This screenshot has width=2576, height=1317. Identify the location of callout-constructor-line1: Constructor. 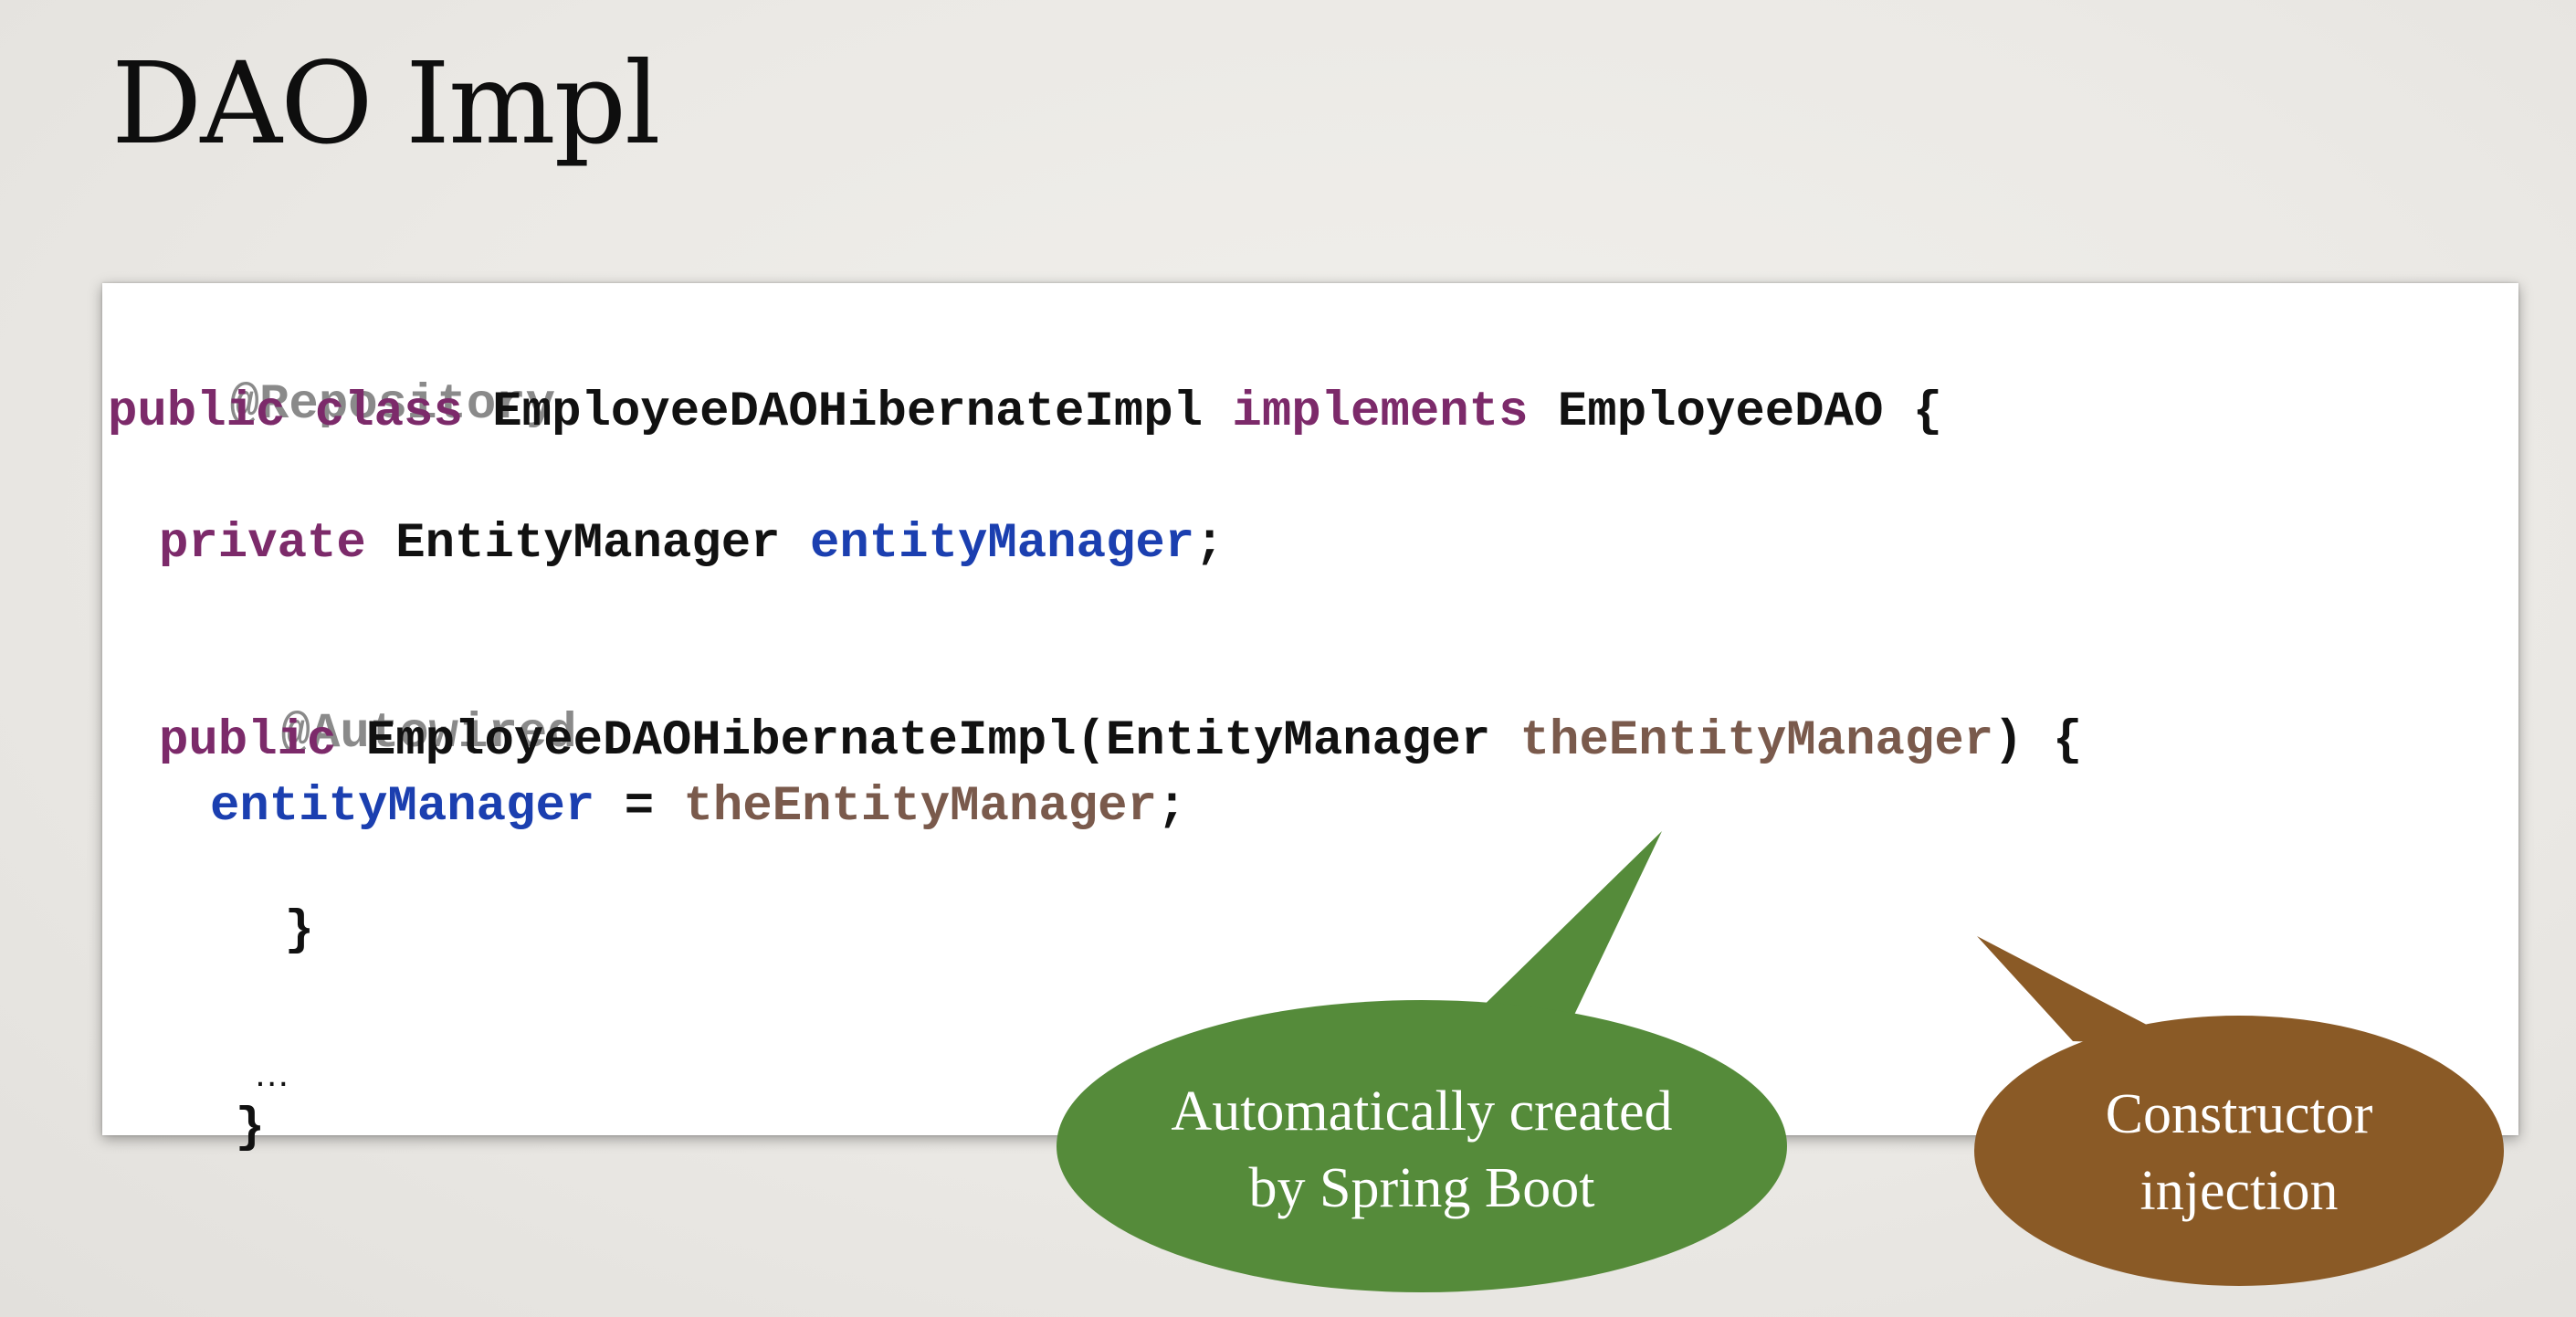
(2239, 1114).